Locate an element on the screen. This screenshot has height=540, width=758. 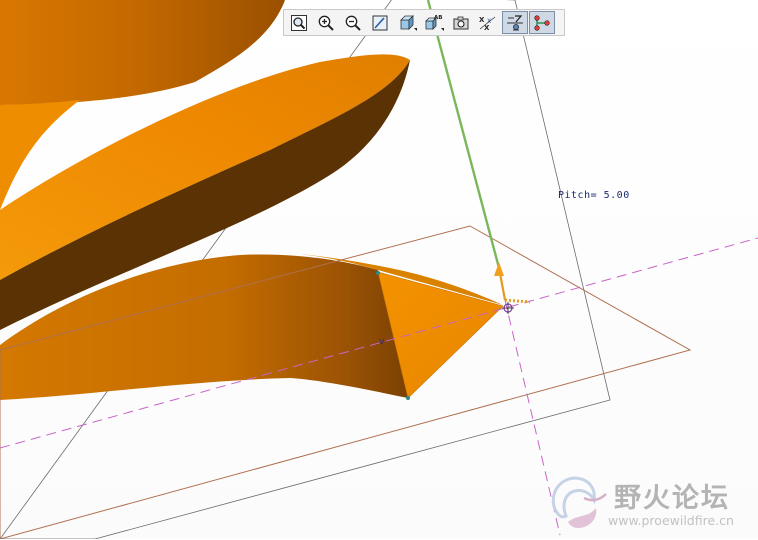
watermark-title: 野火论坛 is located at coordinates (672, 498).